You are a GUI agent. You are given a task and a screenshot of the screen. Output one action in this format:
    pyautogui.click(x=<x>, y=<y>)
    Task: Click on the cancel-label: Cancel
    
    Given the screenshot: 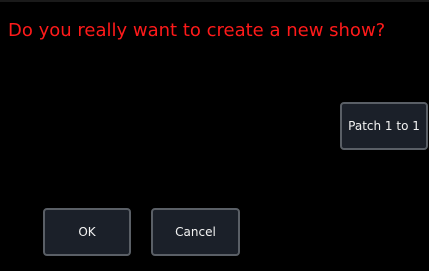 What is the action you would take?
    pyautogui.click(x=195, y=232)
    